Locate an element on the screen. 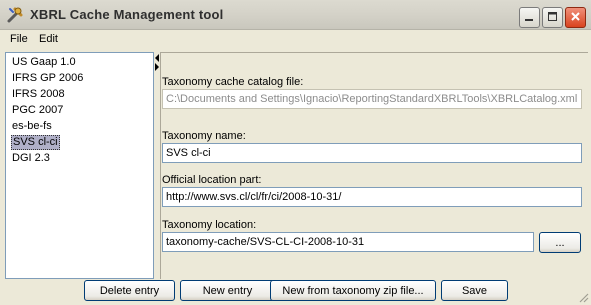 This screenshot has height=305, width=591. resize-grip-icon is located at coordinates (583, 297).